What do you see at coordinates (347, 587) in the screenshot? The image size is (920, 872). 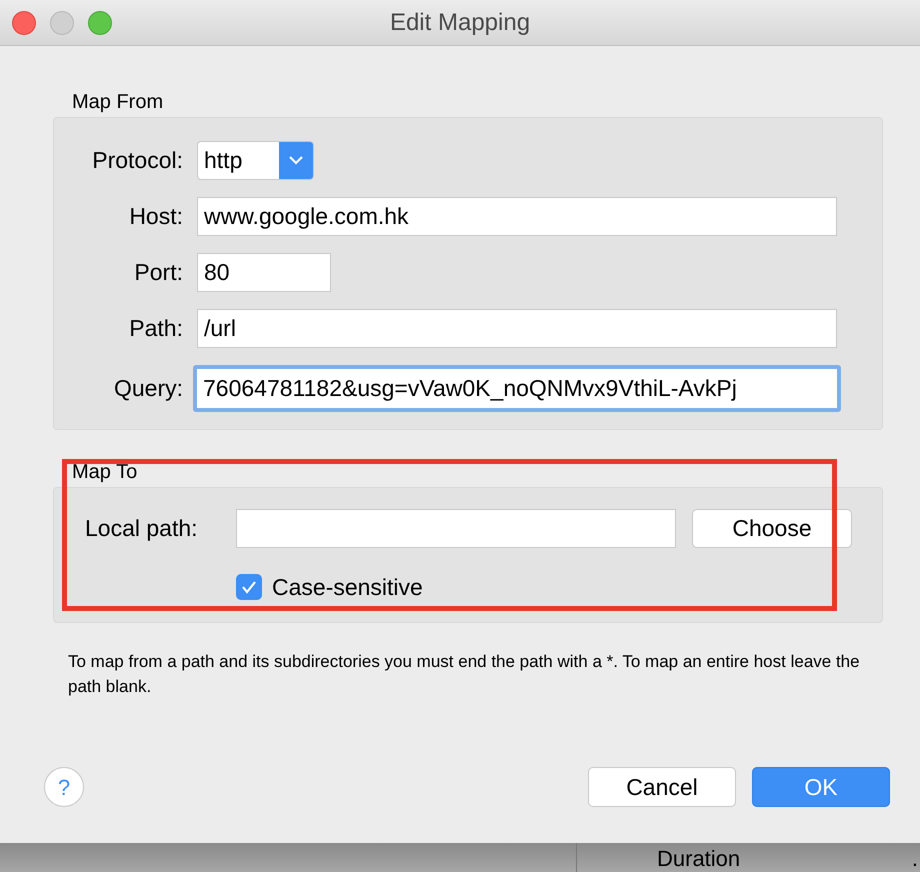 I see `checkbox-label: Case-sensitive` at bounding box center [347, 587].